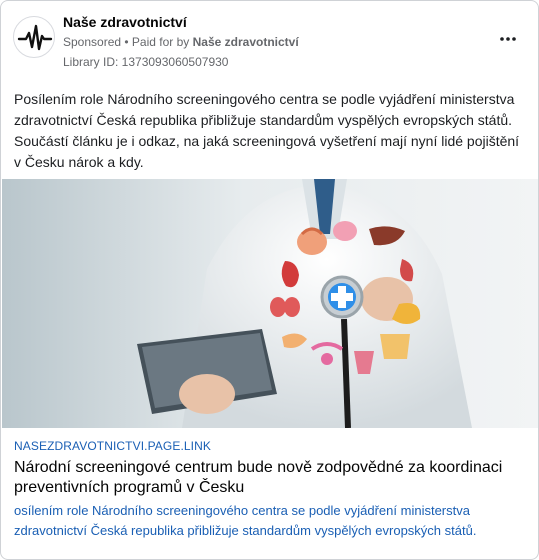 Image resolution: width=539 pixels, height=560 pixels. I want to click on heartbeat-logo-icon, so click(35, 37).